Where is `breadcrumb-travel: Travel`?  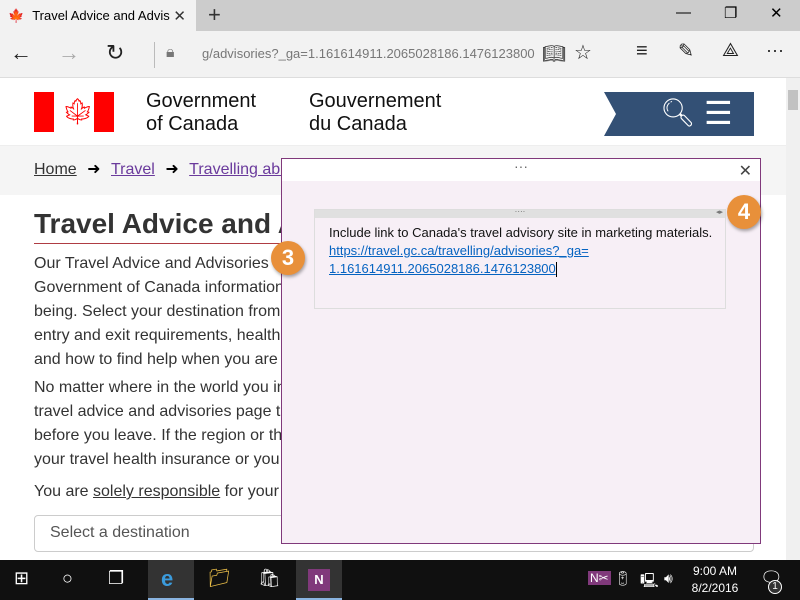 breadcrumb-travel: Travel is located at coordinates (133, 169).